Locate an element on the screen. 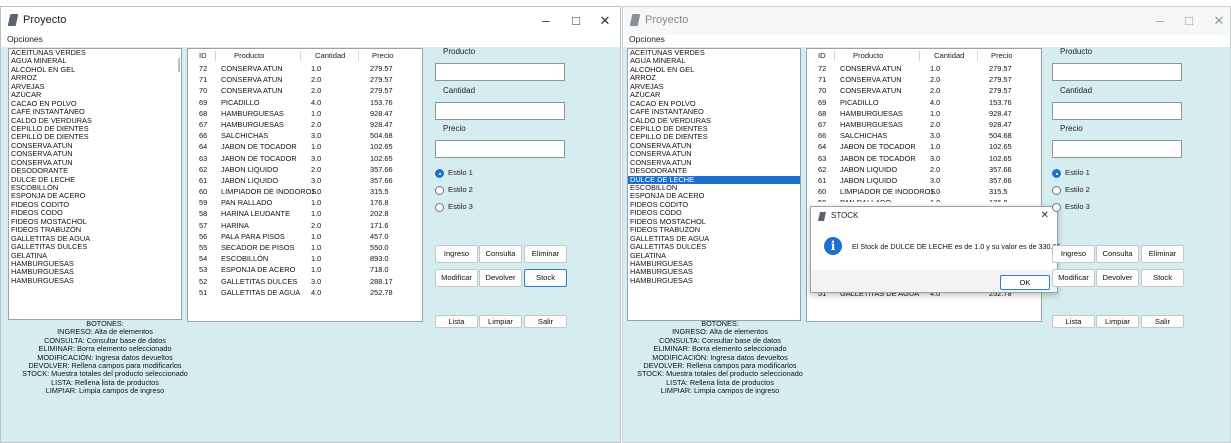 The width and height of the screenshot is (1231, 443). menu-opciones: Opciones is located at coordinates (647, 39).